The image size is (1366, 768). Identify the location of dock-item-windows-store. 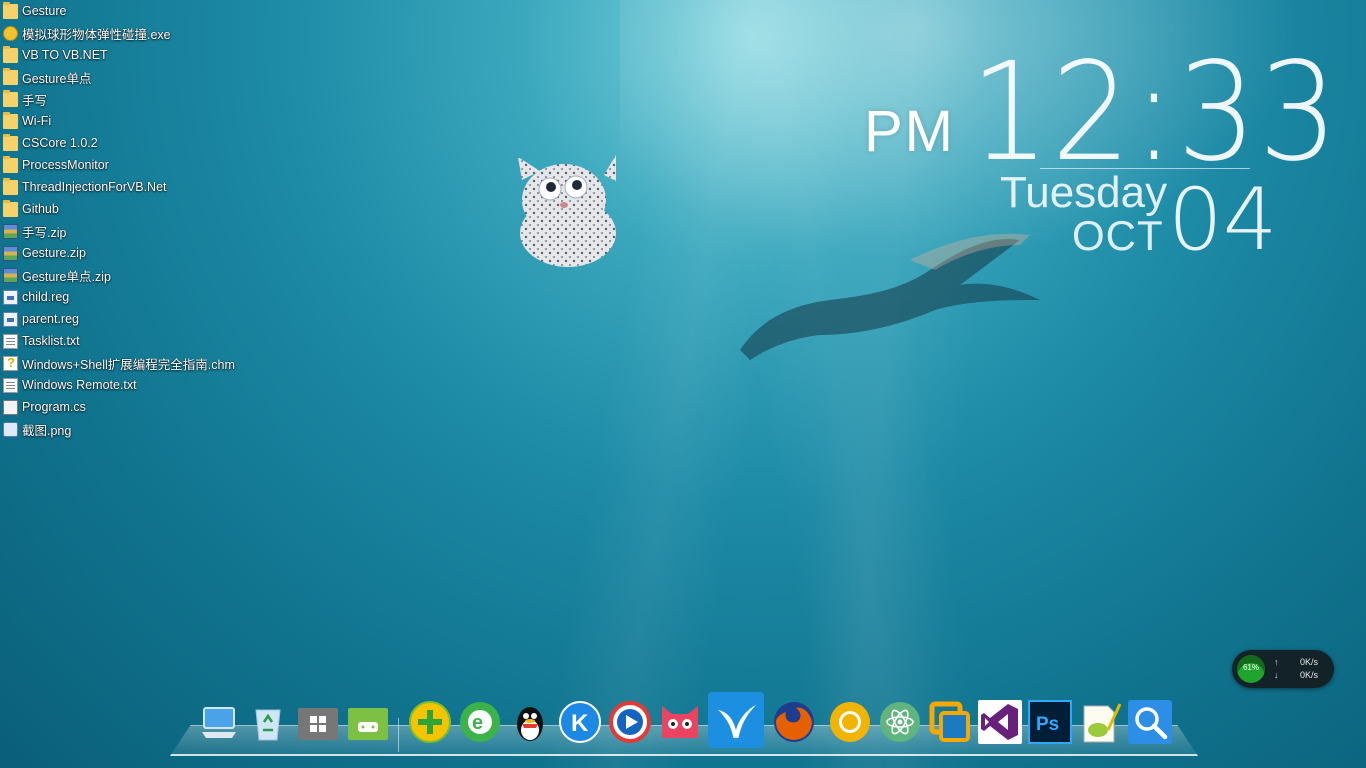
(318, 722).